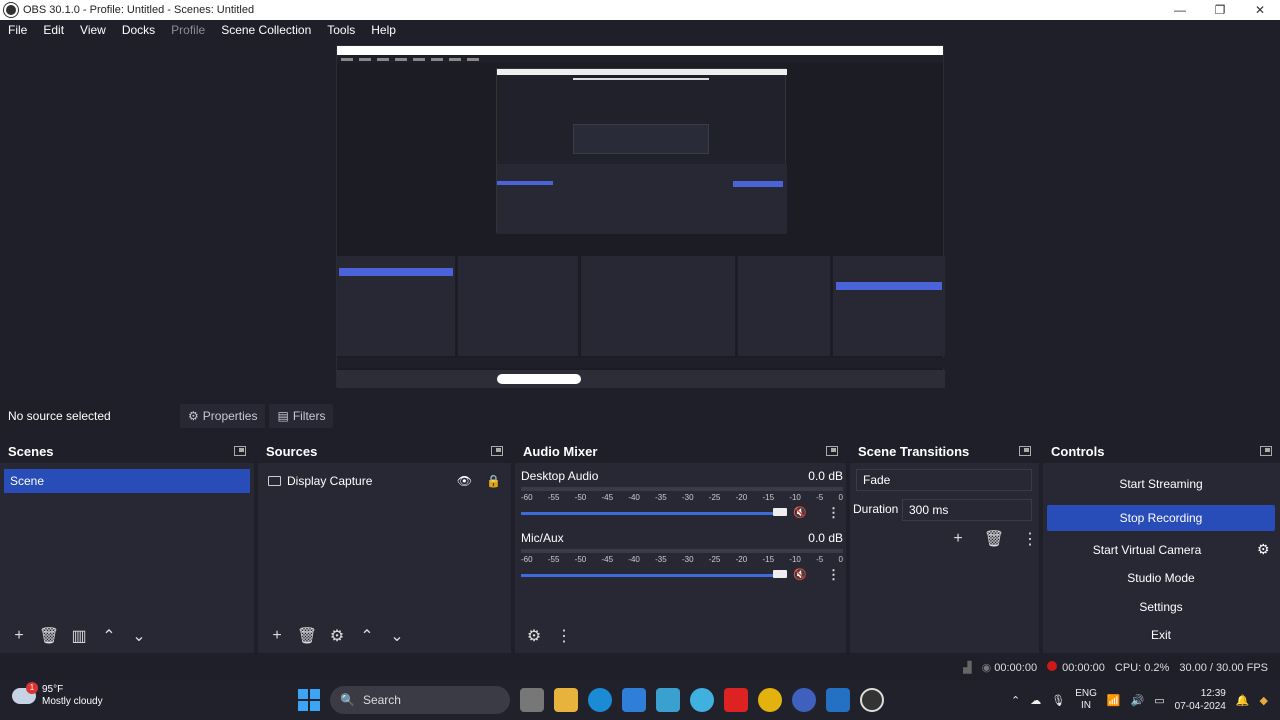 Image resolution: width=1280 pixels, height=720 pixels. Describe the element at coordinates (668, 700) in the screenshot. I see `app-icon` at that location.